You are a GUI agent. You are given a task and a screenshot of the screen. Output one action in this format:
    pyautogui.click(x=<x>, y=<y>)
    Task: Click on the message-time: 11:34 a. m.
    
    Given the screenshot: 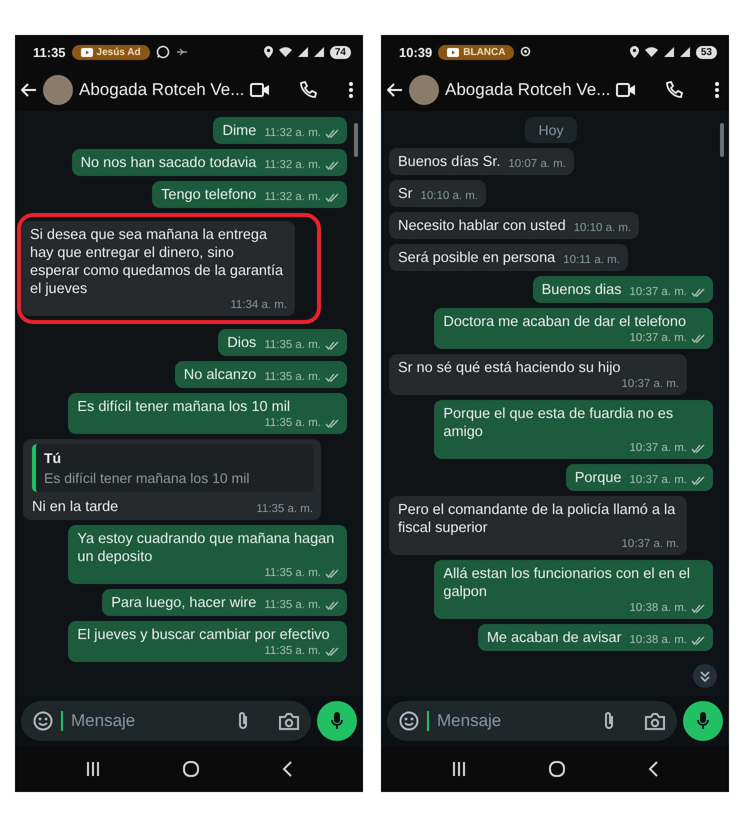 What is the action you would take?
    pyautogui.click(x=259, y=305)
    